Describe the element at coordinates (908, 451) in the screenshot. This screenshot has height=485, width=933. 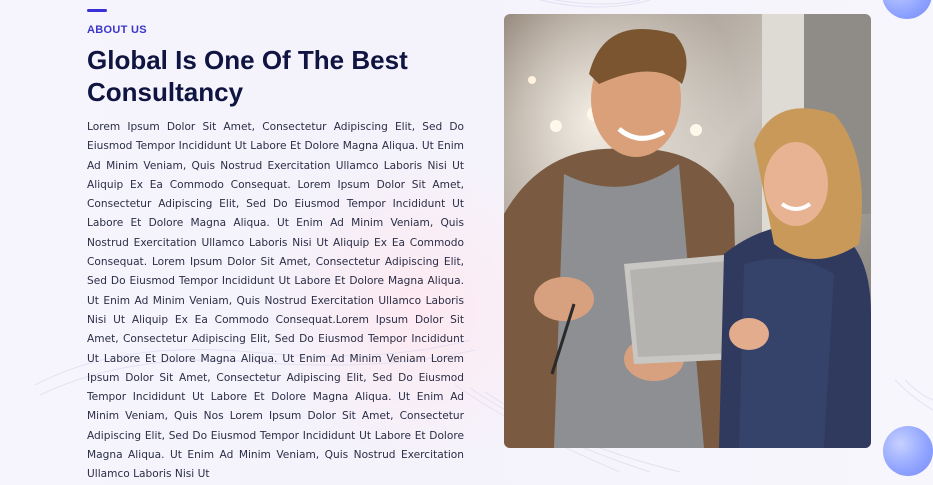
I see `decorative-orb-bottom` at that location.